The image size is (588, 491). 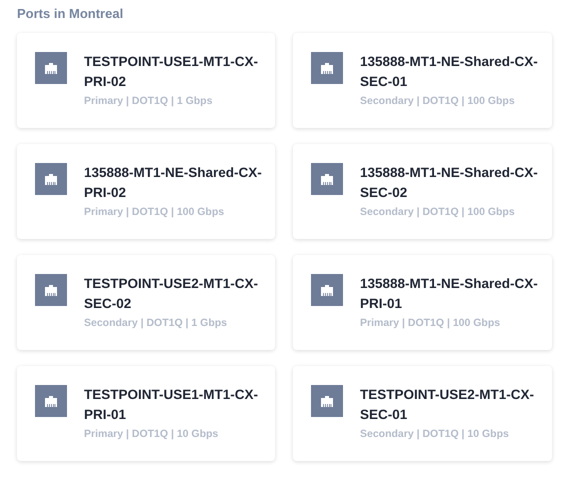 I want to click on port-name: 135888-MT1-NE-Shared-CX-PRI-01, so click(x=449, y=294).